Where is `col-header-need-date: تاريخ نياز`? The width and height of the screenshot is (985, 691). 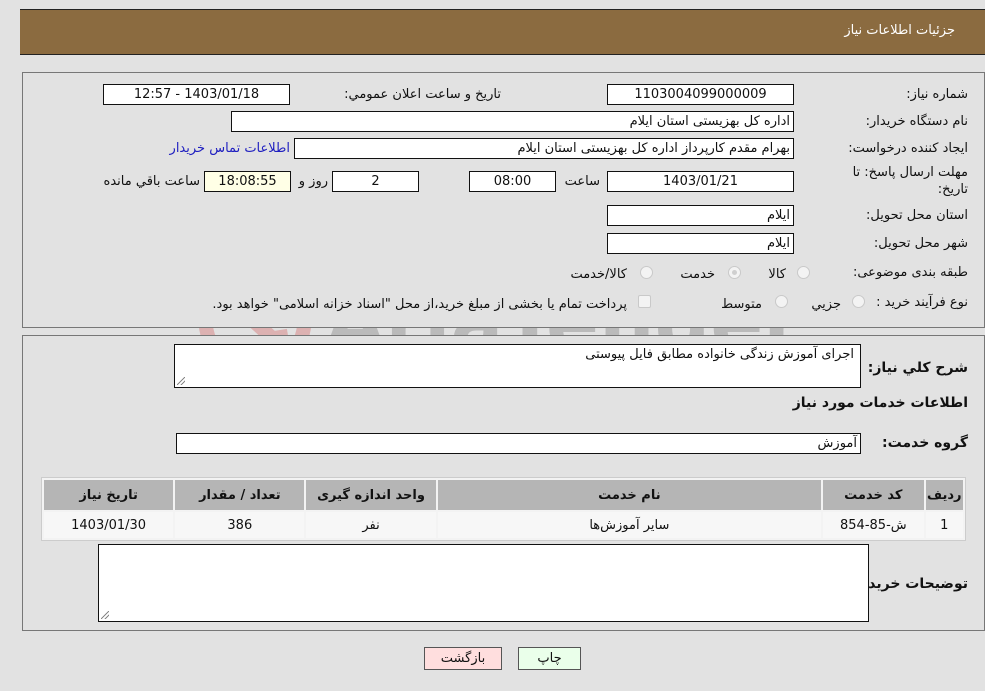
col-header-need-date: تاريخ نياز is located at coordinates (109, 495).